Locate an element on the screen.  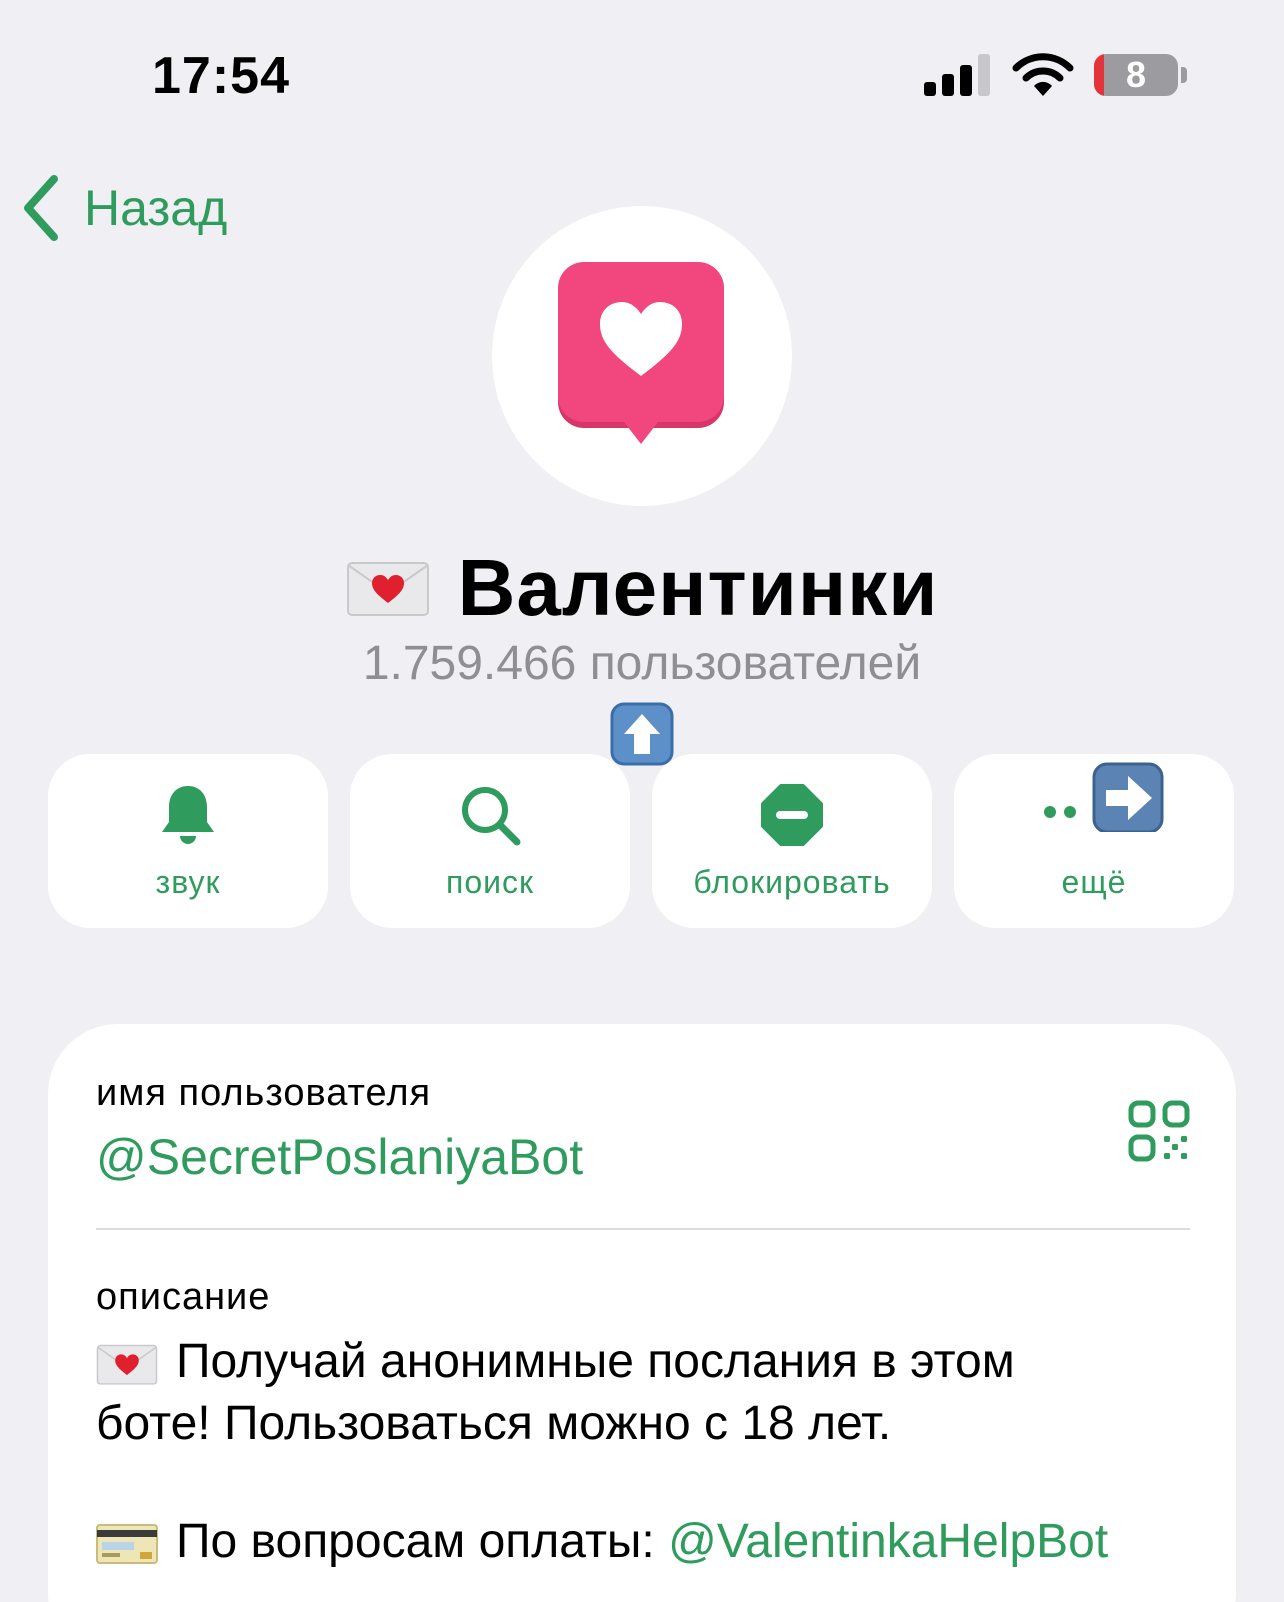
username-link: @SecretPoslaniyaBot is located at coordinates (339, 1157).